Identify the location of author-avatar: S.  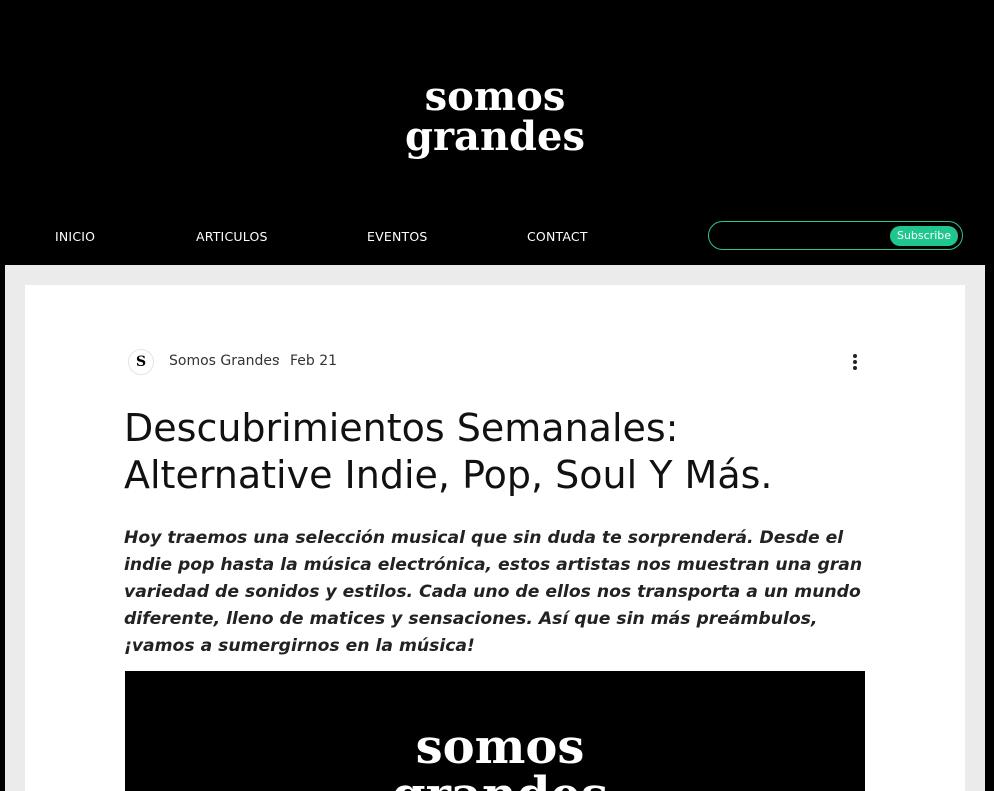
(141, 362).